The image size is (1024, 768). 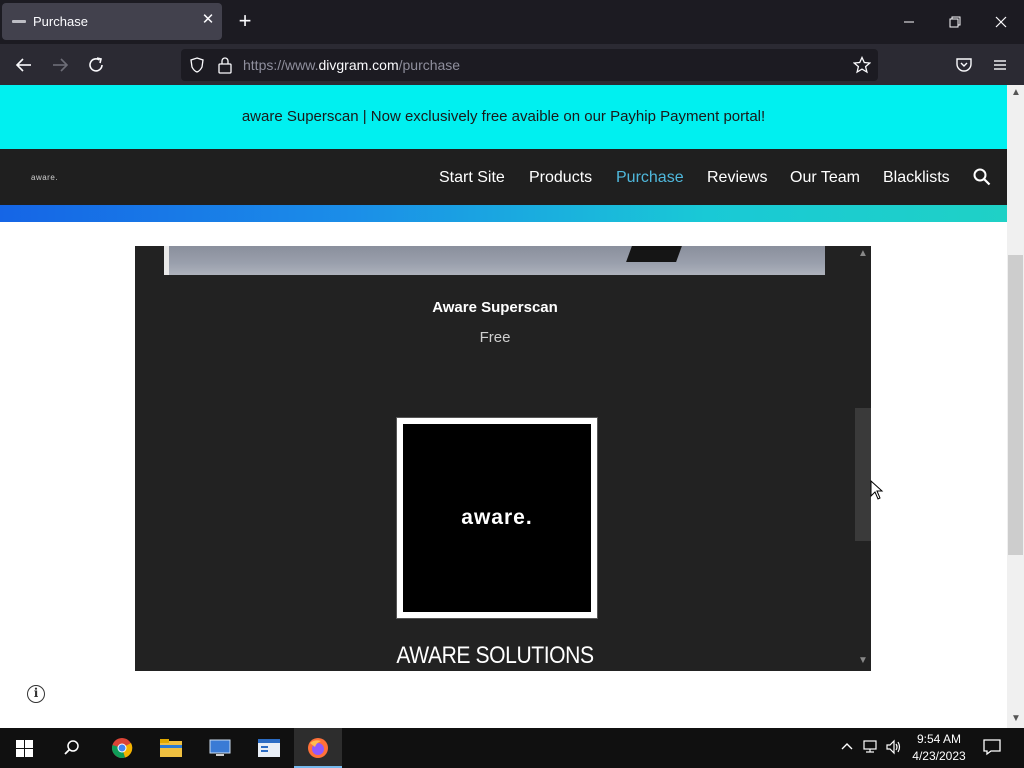 I want to click on page-scroll-up-icon: ▲, so click(x=1016, y=92).